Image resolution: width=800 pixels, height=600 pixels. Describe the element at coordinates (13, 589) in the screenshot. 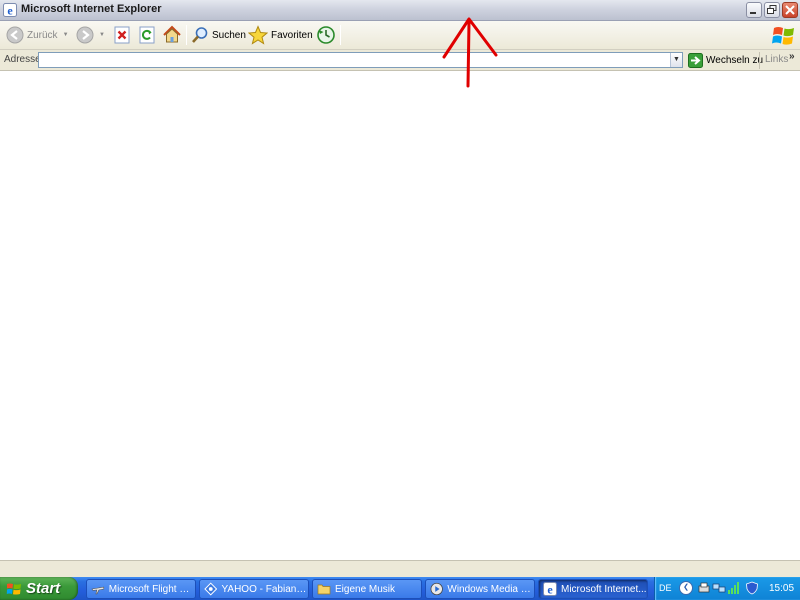

I see `windows-flag-icon` at that location.